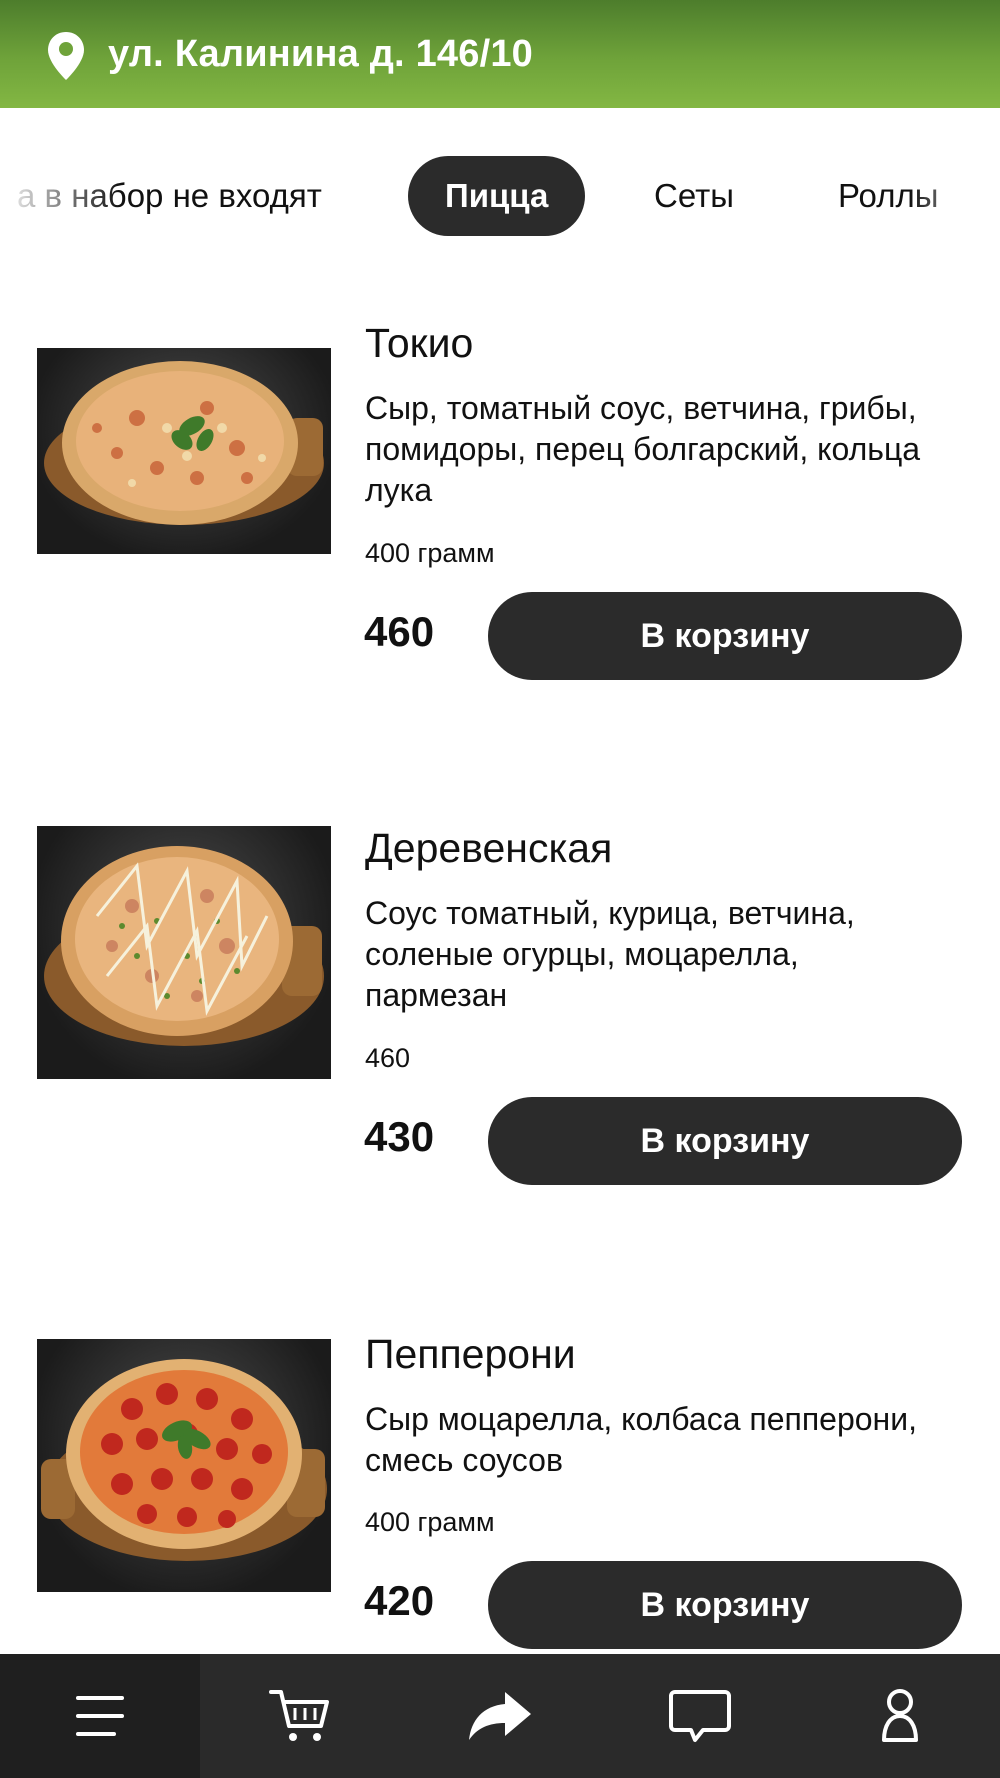 This screenshot has height=1778, width=1000. I want to click on bottom-navigation, so click(500, 1716).